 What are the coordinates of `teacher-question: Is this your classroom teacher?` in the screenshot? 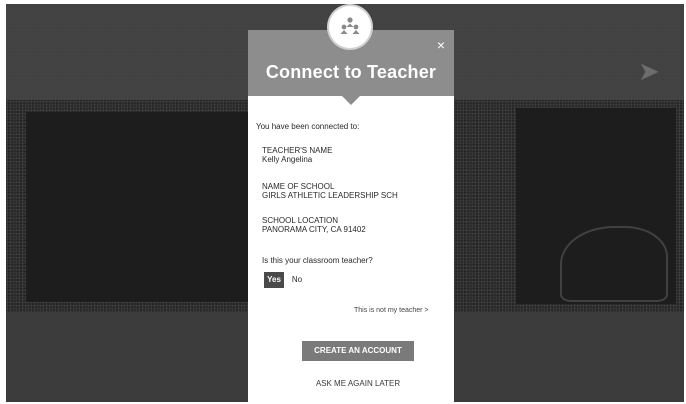 It's located at (317, 260).